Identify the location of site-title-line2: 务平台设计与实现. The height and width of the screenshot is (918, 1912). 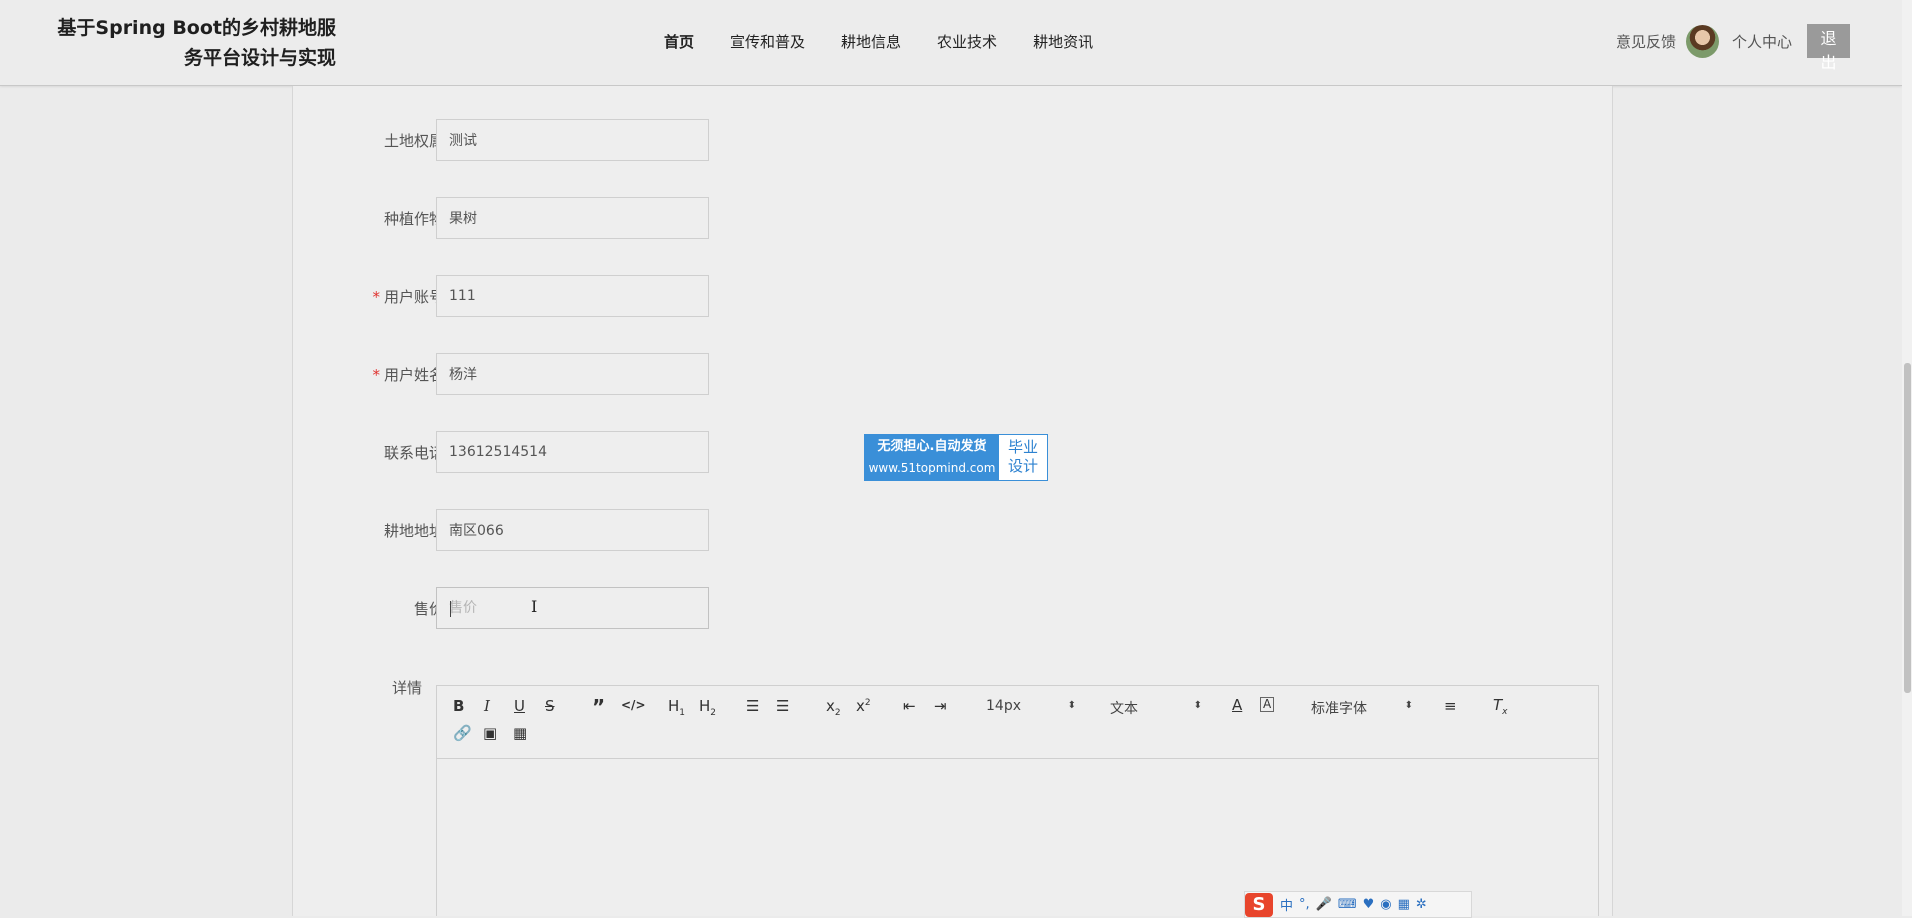
(259, 58).